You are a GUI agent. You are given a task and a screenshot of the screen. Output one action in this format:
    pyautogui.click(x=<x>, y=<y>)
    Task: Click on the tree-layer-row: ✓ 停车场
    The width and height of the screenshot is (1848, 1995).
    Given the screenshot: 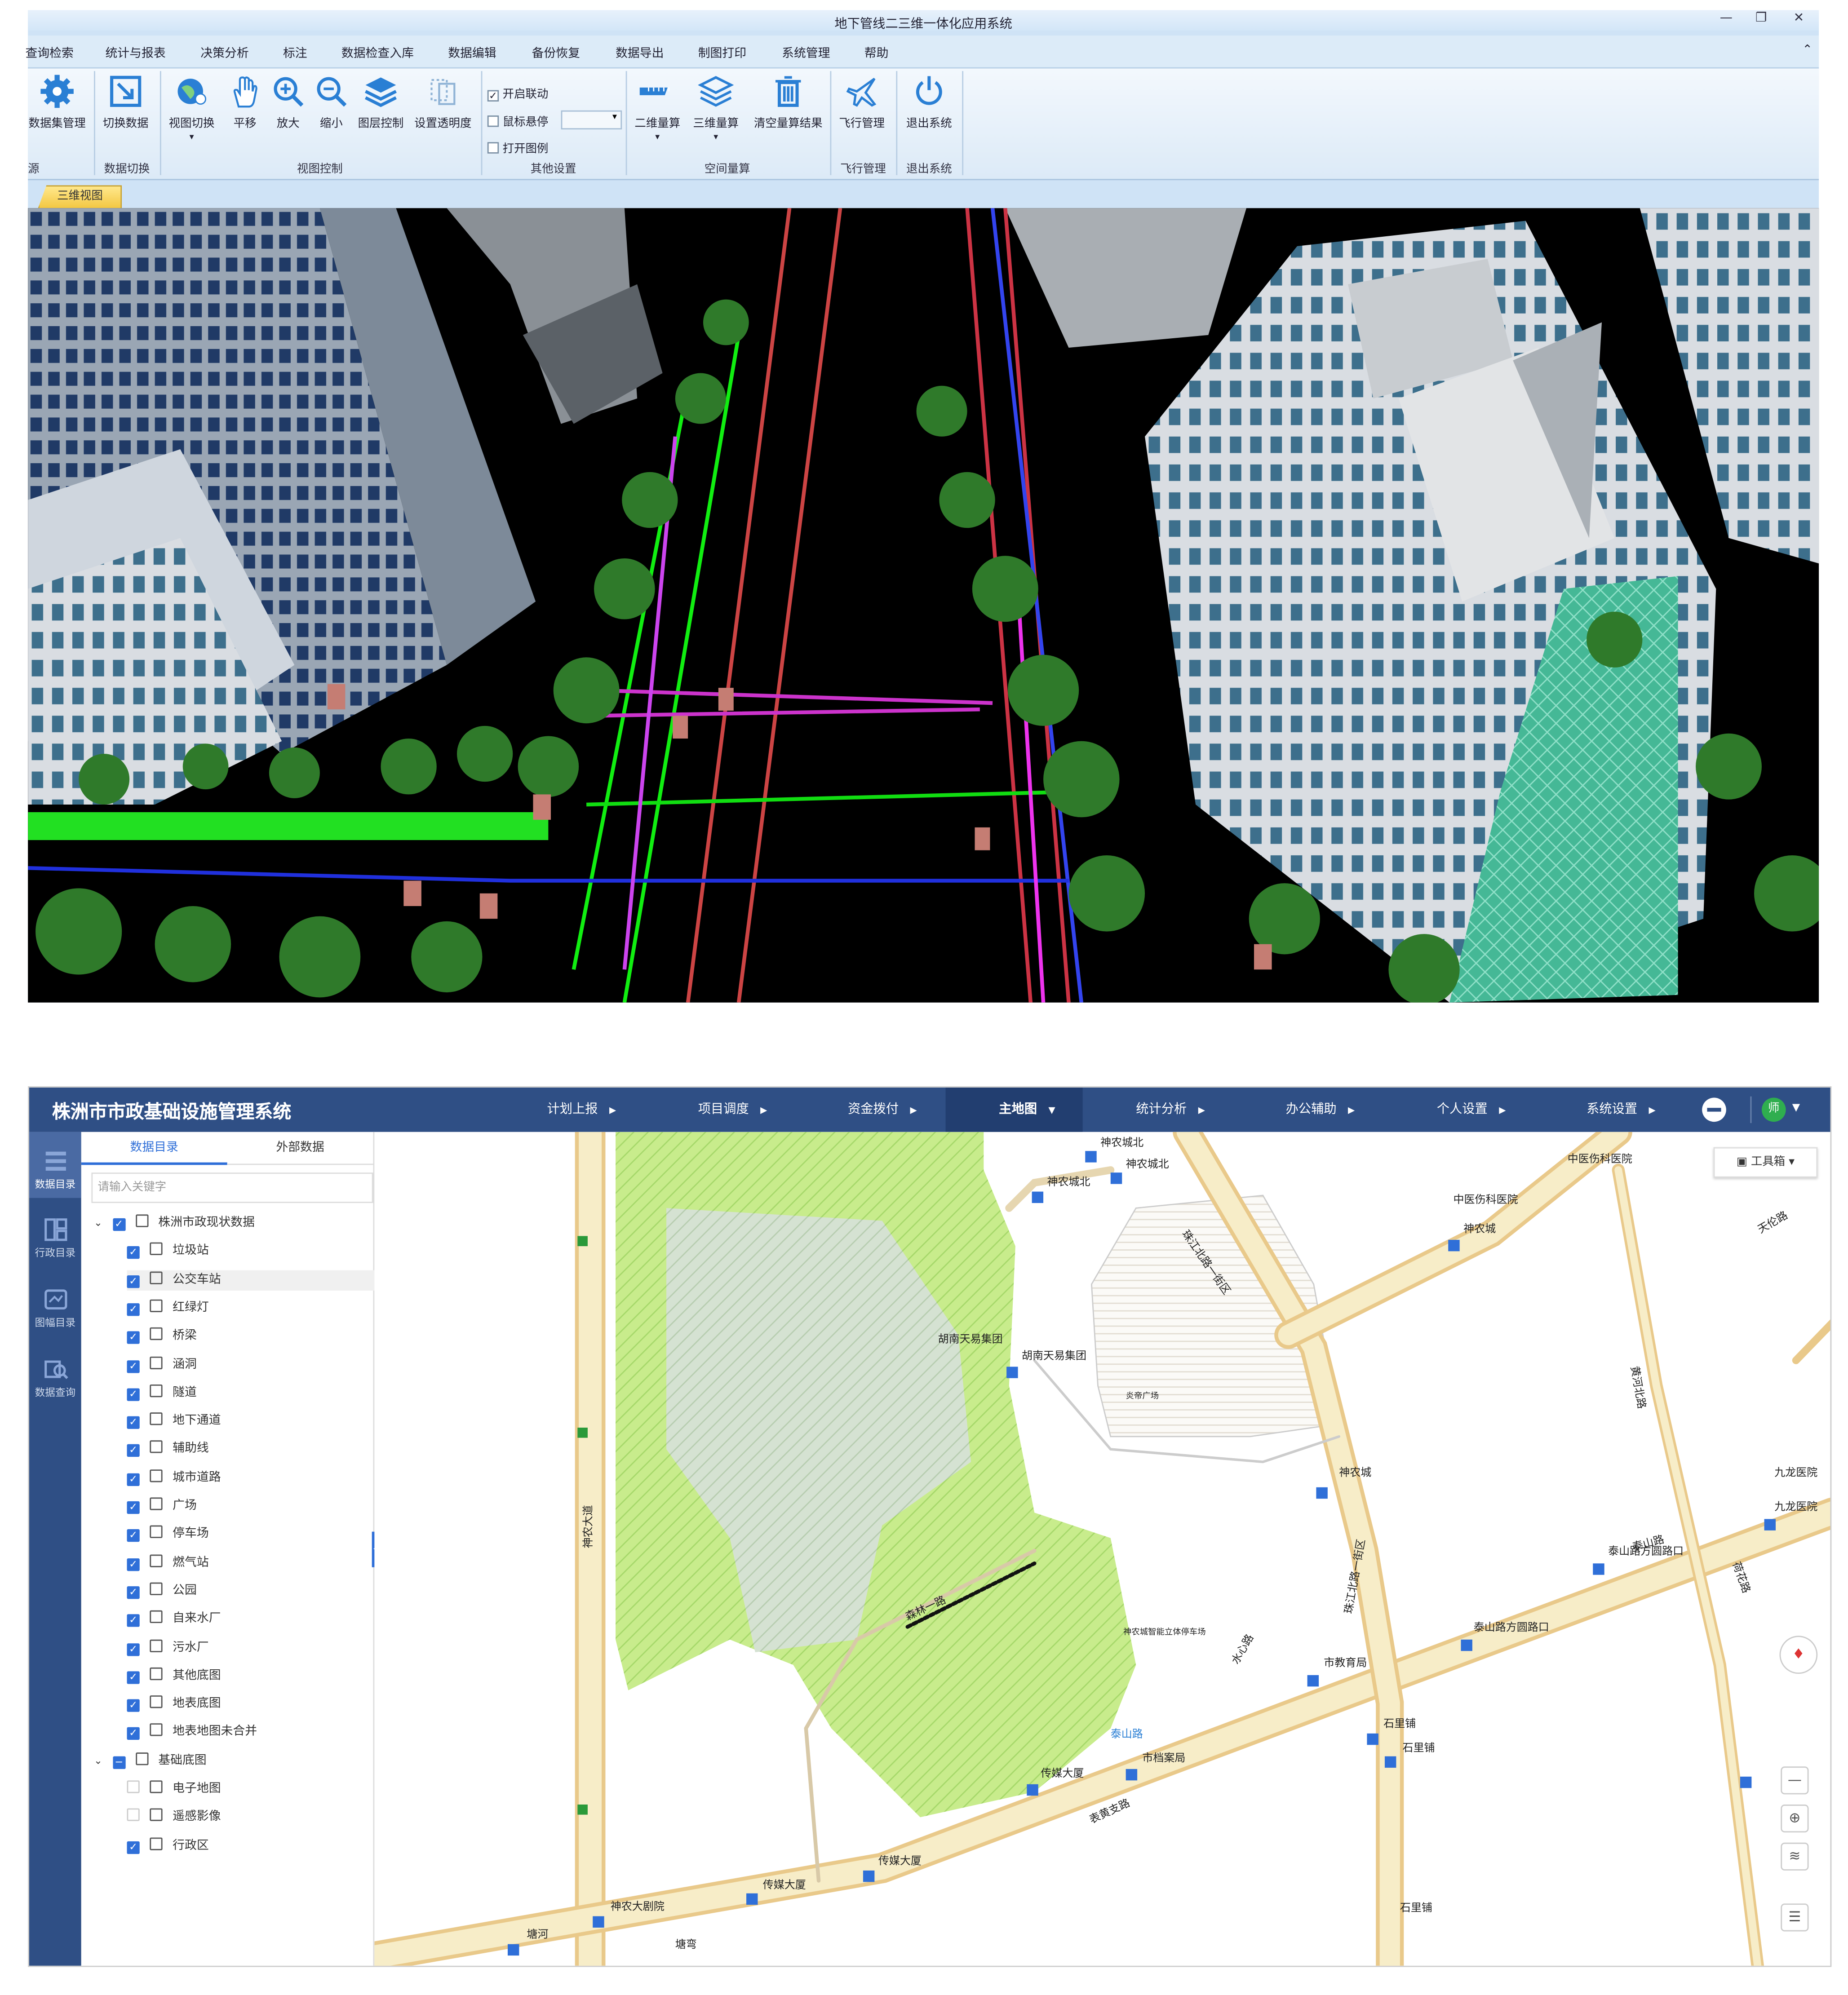 What is the action you would take?
    pyautogui.click(x=168, y=1535)
    